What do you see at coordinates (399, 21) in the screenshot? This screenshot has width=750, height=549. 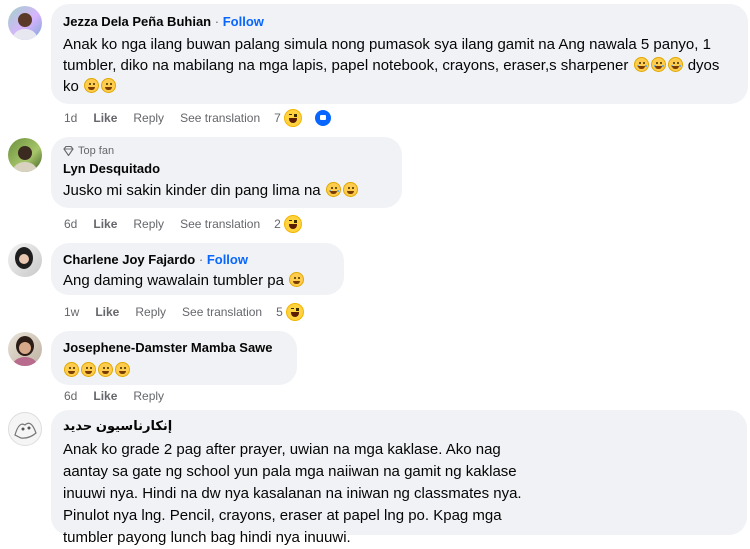 I see `comment-author: Jezza Dela Peña Buhian · Follow` at bounding box center [399, 21].